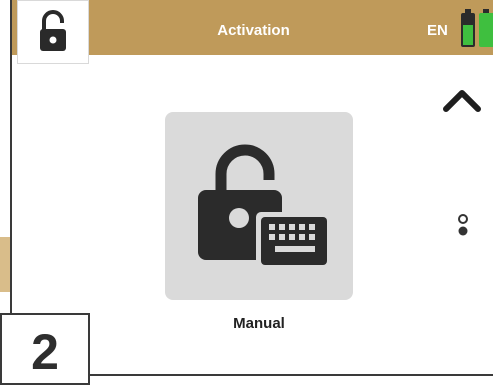 The image size is (493, 389). What do you see at coordinates (477, 28) in the screenshot?
I see `battery-icon` at bounding box center [477, 28].